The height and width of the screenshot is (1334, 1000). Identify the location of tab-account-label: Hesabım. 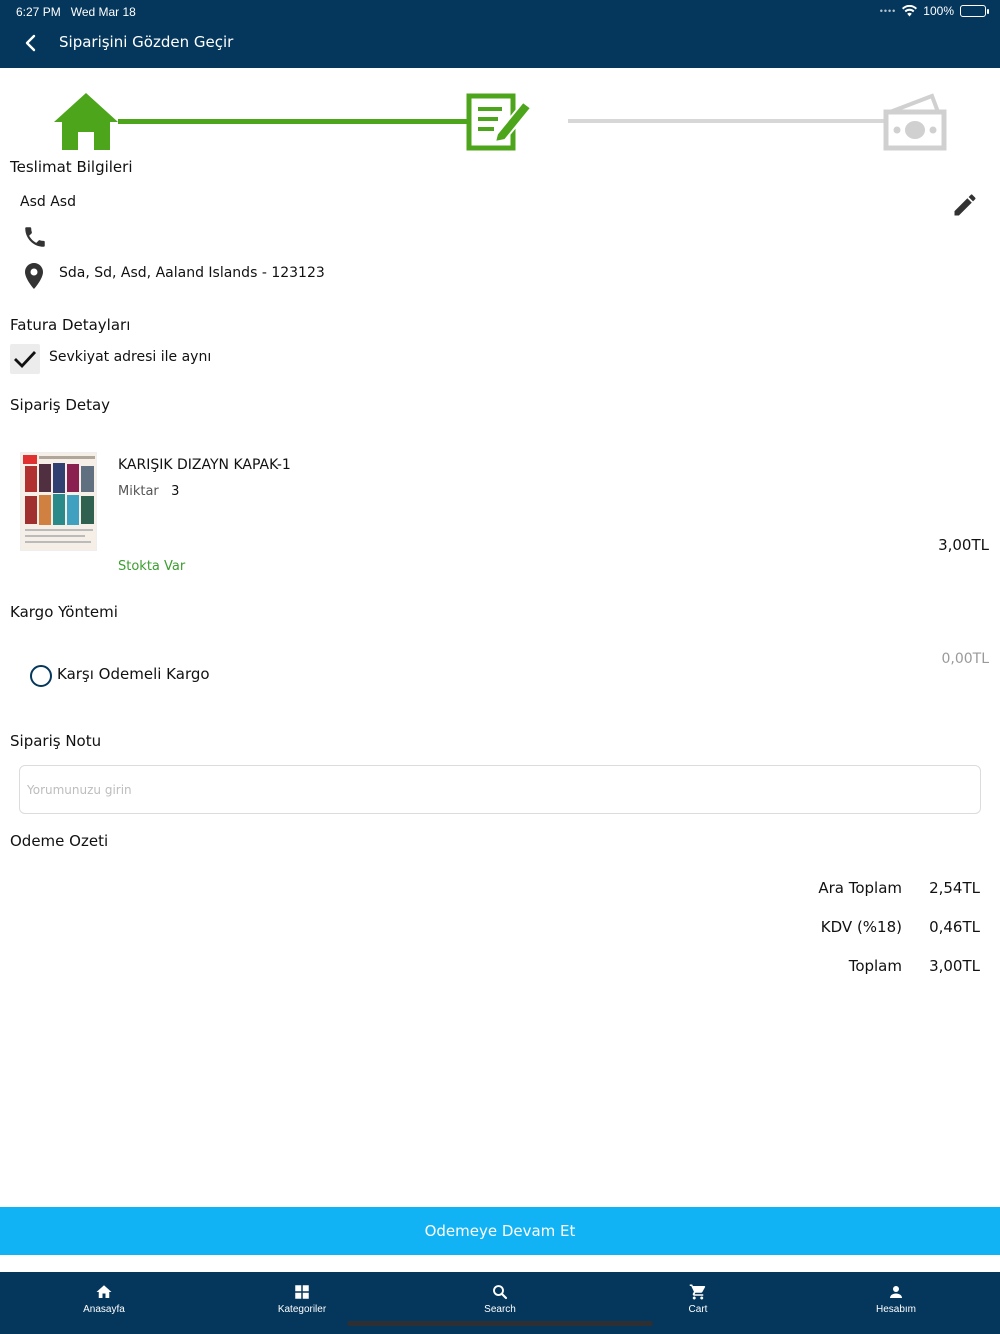
(895, 1309).